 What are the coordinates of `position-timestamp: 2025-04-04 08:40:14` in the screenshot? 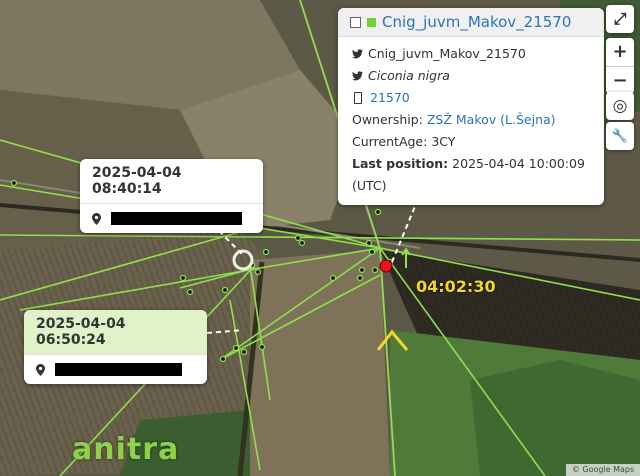 It's located at (171, 181).